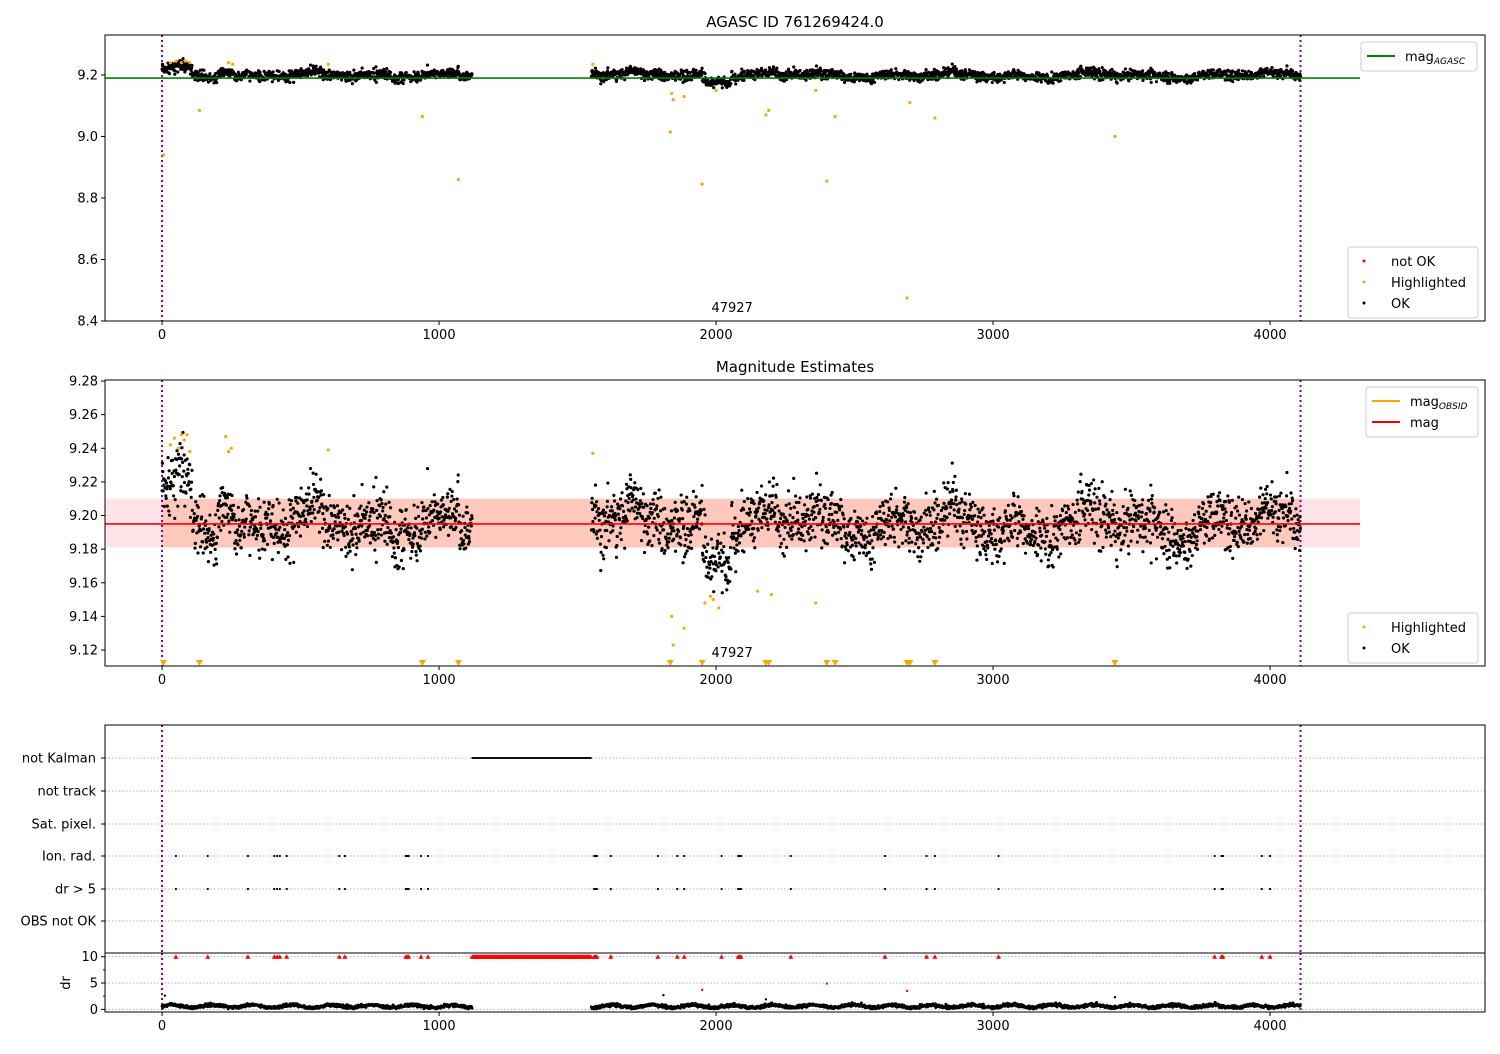  Describe the element at coordinates (993, 335) in the screenshot. I see `x-tick-label: 3000` at that location.